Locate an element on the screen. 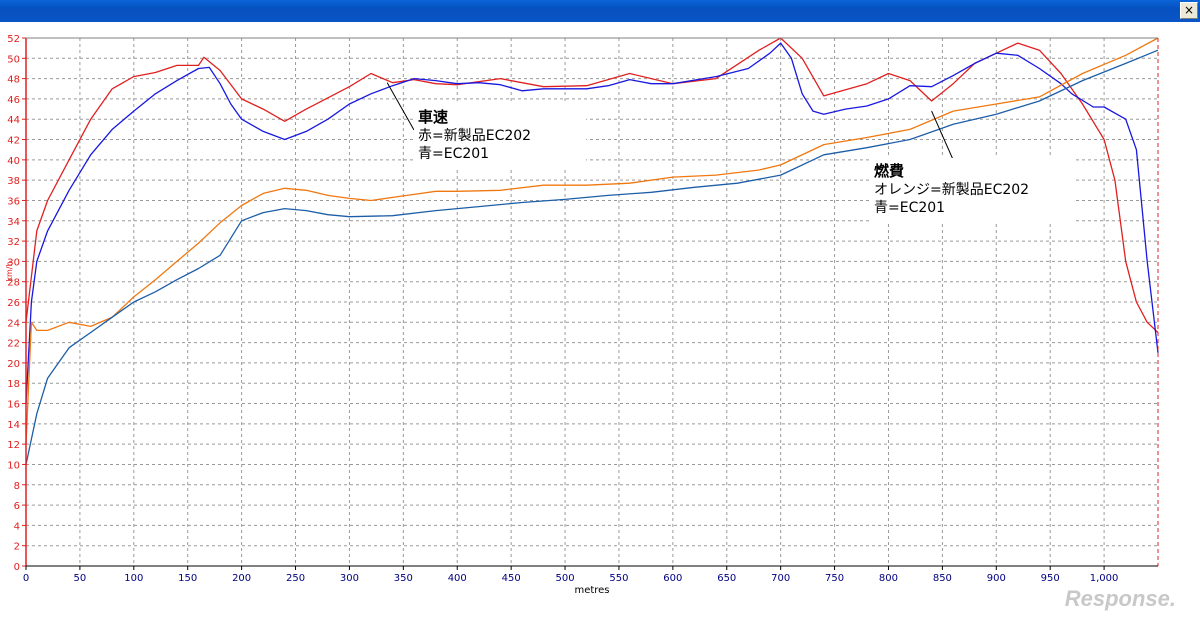 This screenshot has width=1200, height=618. x-tick-label: 950 is located at coordinates (1050, 578).